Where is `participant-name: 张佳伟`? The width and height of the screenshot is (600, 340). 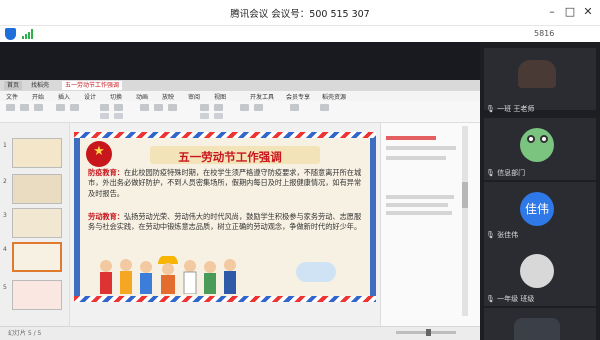 participant-name: 张佳伟 is located at coordinates (508, 235).